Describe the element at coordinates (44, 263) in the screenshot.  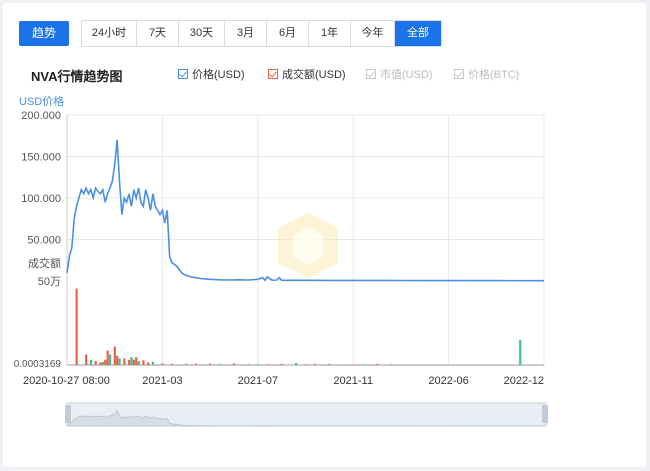
I see `volume-label: 成交额` at that location.